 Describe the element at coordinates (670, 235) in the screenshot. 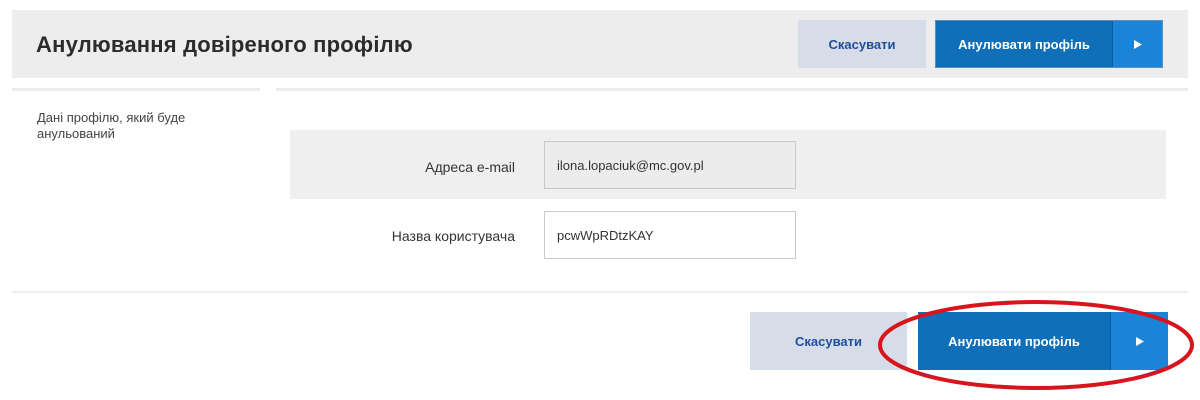

I see `username-field` at that location.